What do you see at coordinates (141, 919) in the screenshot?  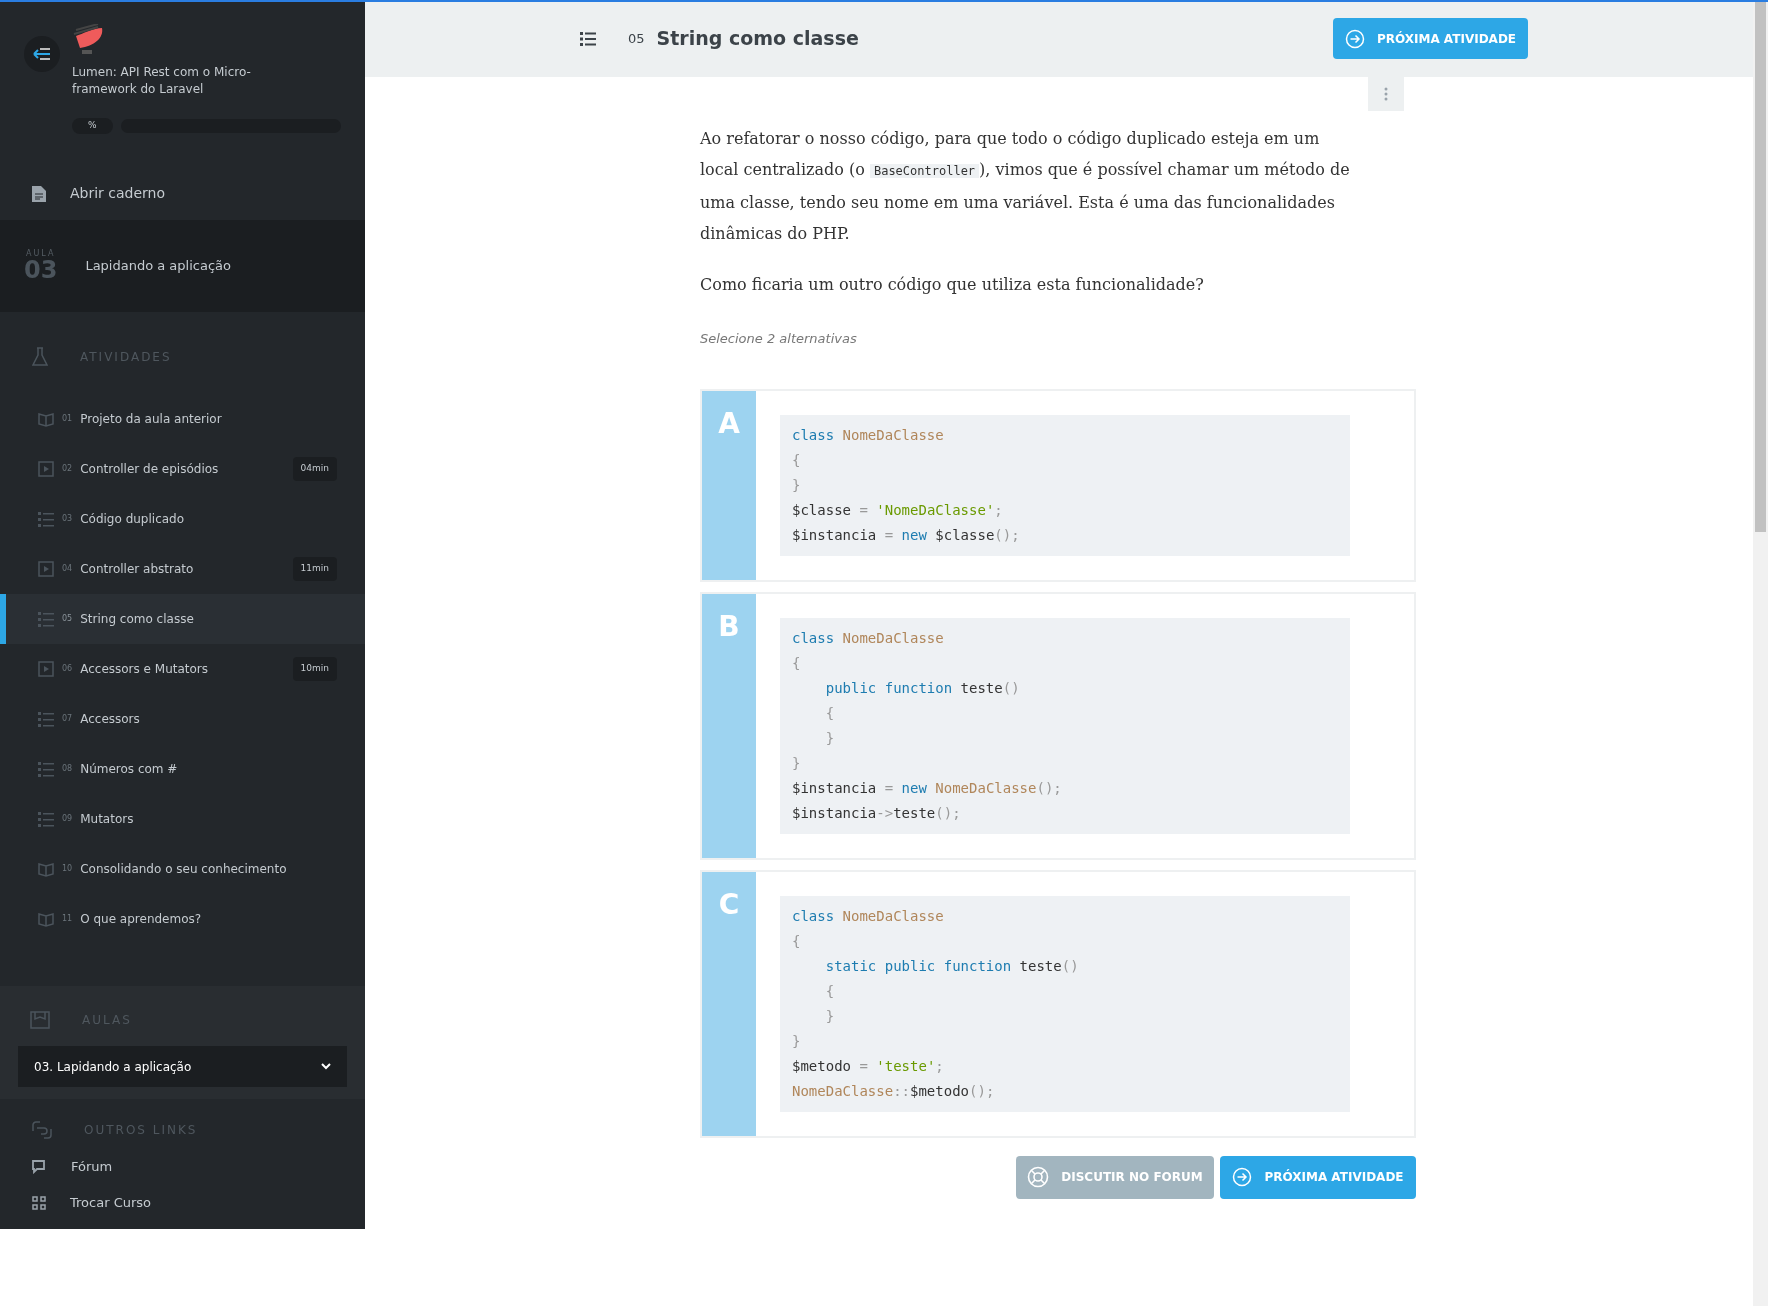 I see `activity-title: O que aprendemos?` at bounding box center [141, 919].